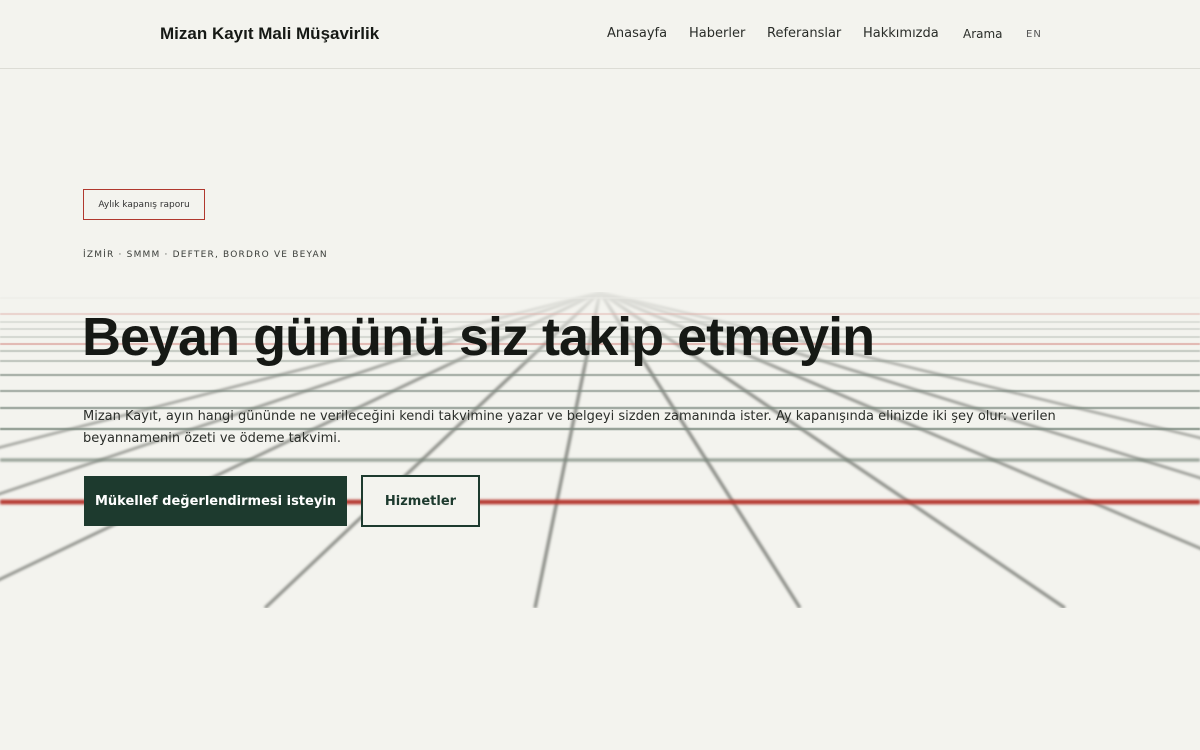 The height and width of the screenshot is (750, 1200). I want to click on nav-item-anasayfa: Anasayfa, so click(637, 33).